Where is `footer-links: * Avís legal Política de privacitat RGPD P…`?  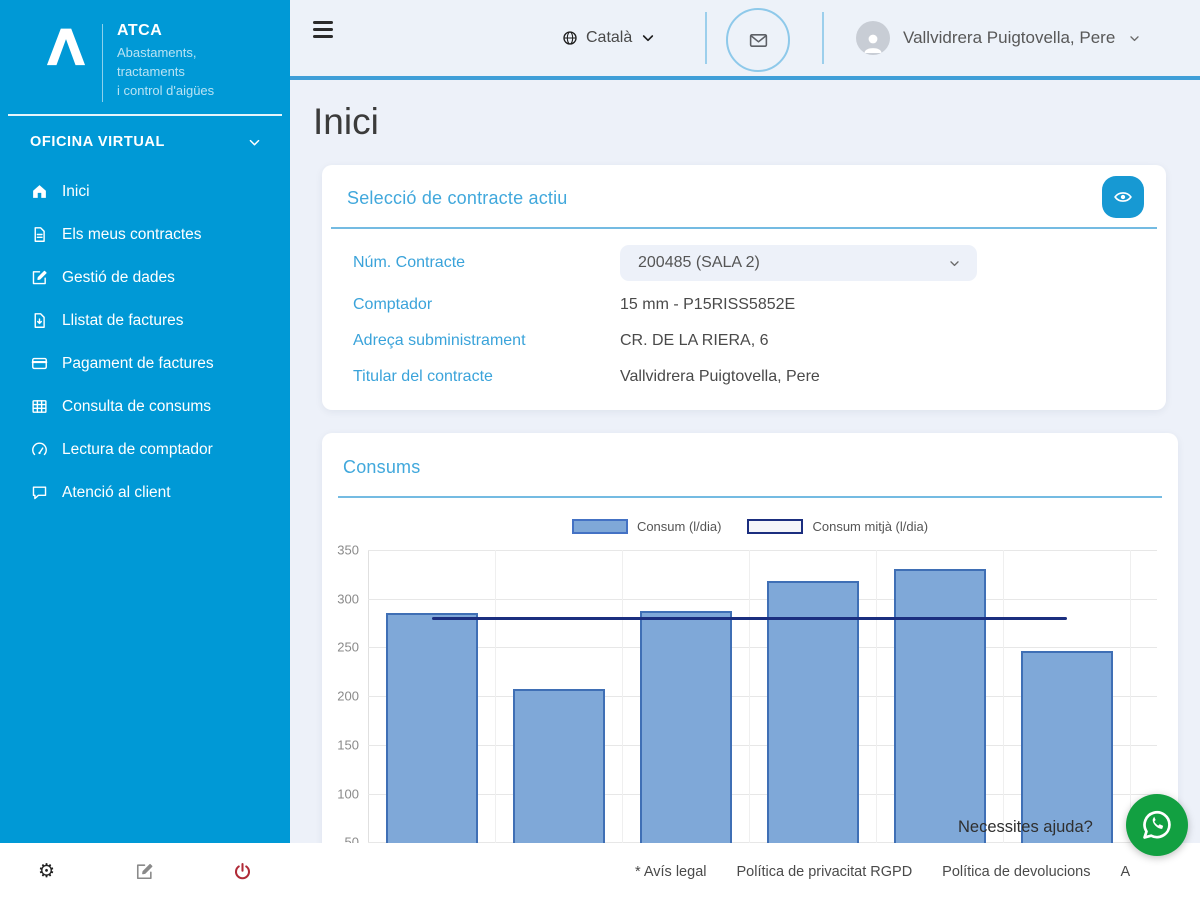
footer-links: * Avís legal Política de privacitat RGPD P… is located at coordinates (882, 871).